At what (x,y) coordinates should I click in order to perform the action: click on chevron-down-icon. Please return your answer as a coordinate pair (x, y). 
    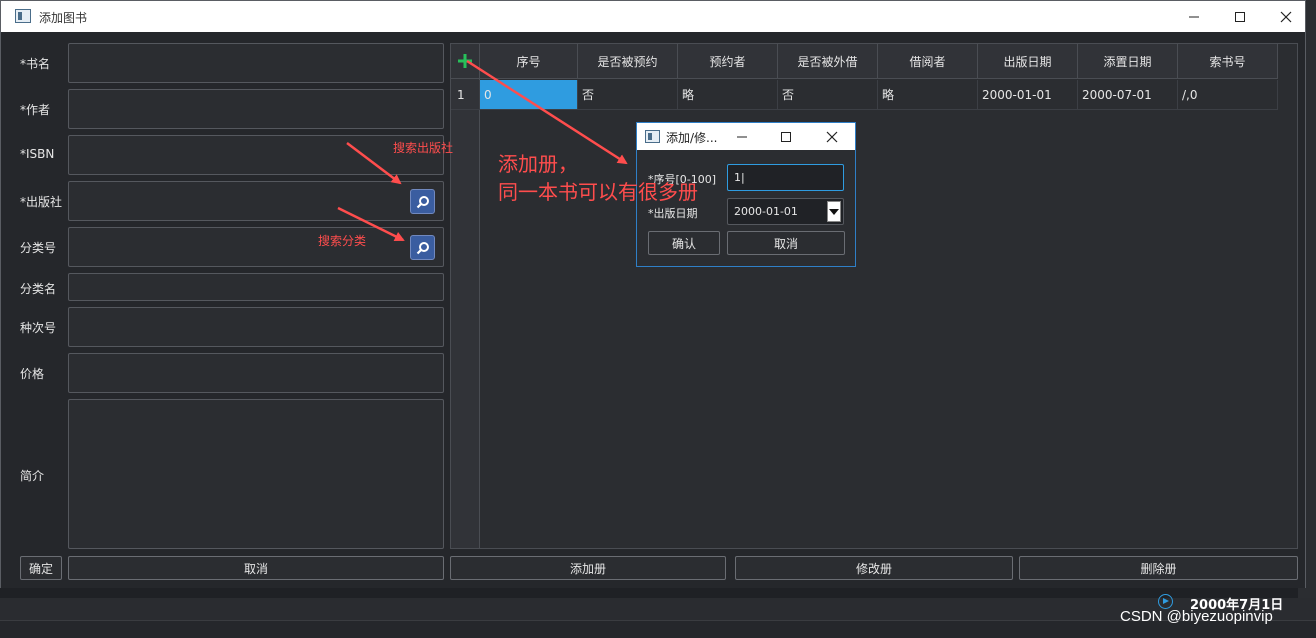
    Looking at the image, I should click on (834, 211).